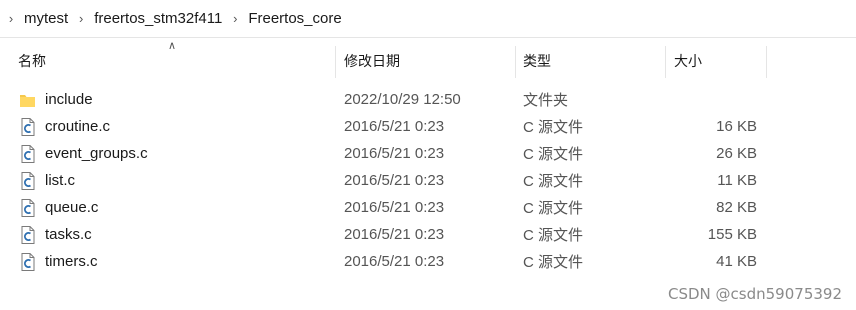 The height and width of the screenshot is (310, 856). What do you see at coordinates (27, 100) in the screenshot?
I see `folder-icon` at bounding box center [27, 100].